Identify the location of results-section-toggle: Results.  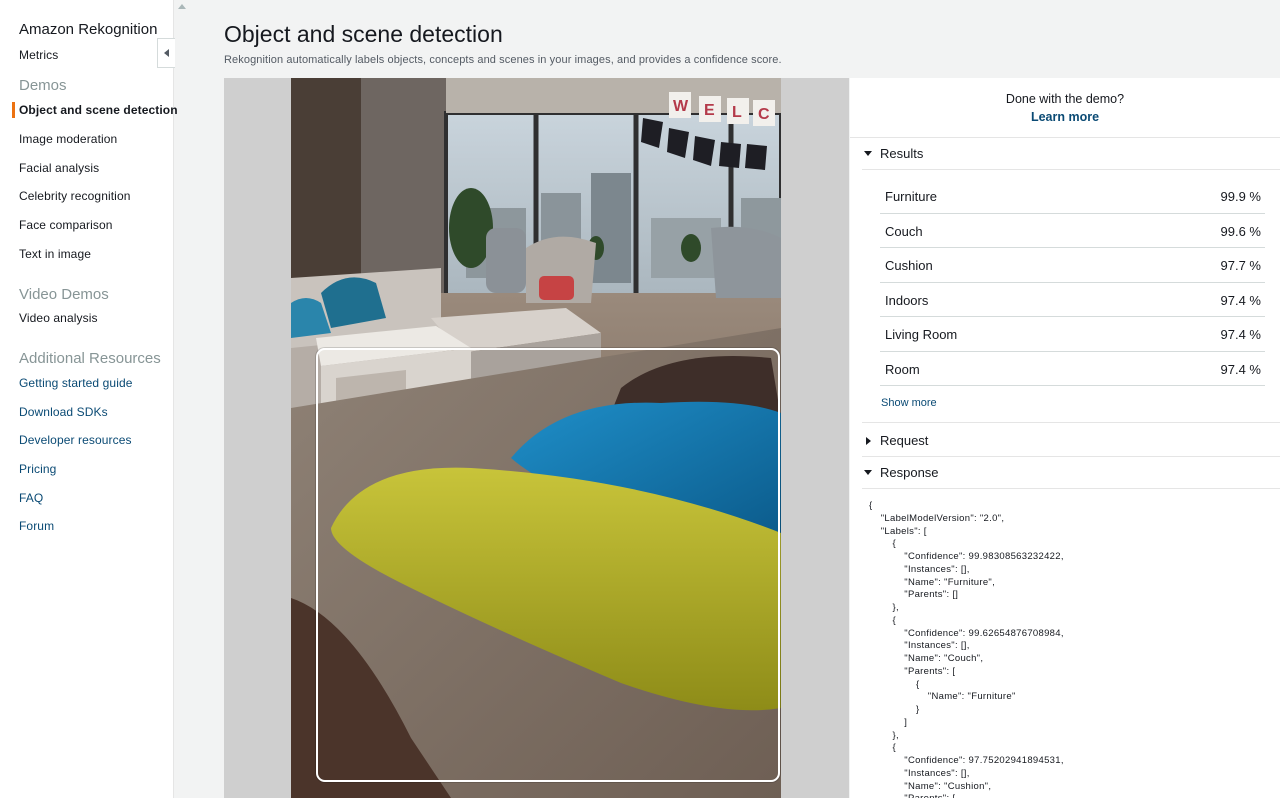
(893, 153).